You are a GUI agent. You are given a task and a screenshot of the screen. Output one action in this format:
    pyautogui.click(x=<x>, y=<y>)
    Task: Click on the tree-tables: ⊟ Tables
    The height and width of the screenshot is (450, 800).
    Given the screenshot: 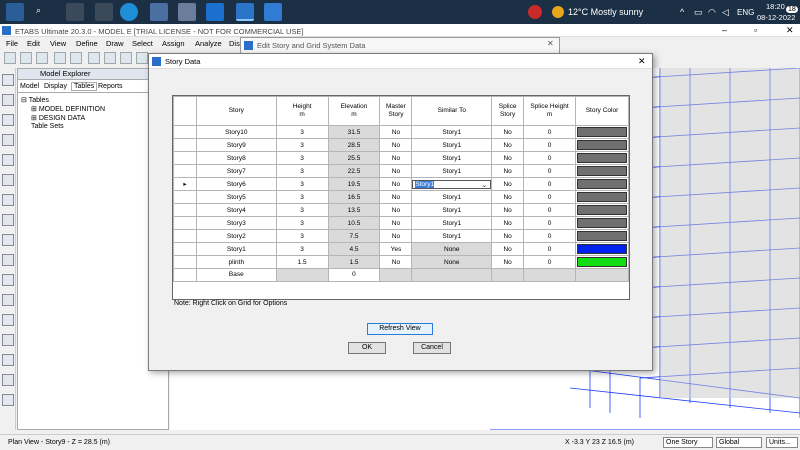 What is the action you would take?
    pyautogui.click(x=35, y=100)
    